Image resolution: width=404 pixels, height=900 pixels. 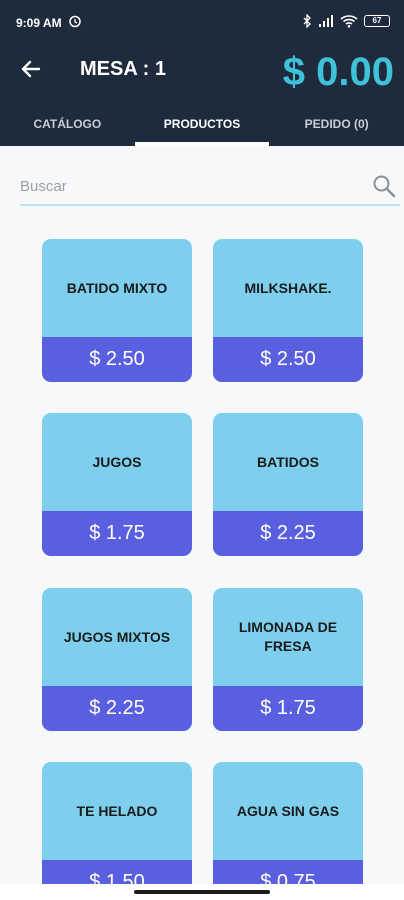 I want to click on search-input, so click(x=190, y=186).